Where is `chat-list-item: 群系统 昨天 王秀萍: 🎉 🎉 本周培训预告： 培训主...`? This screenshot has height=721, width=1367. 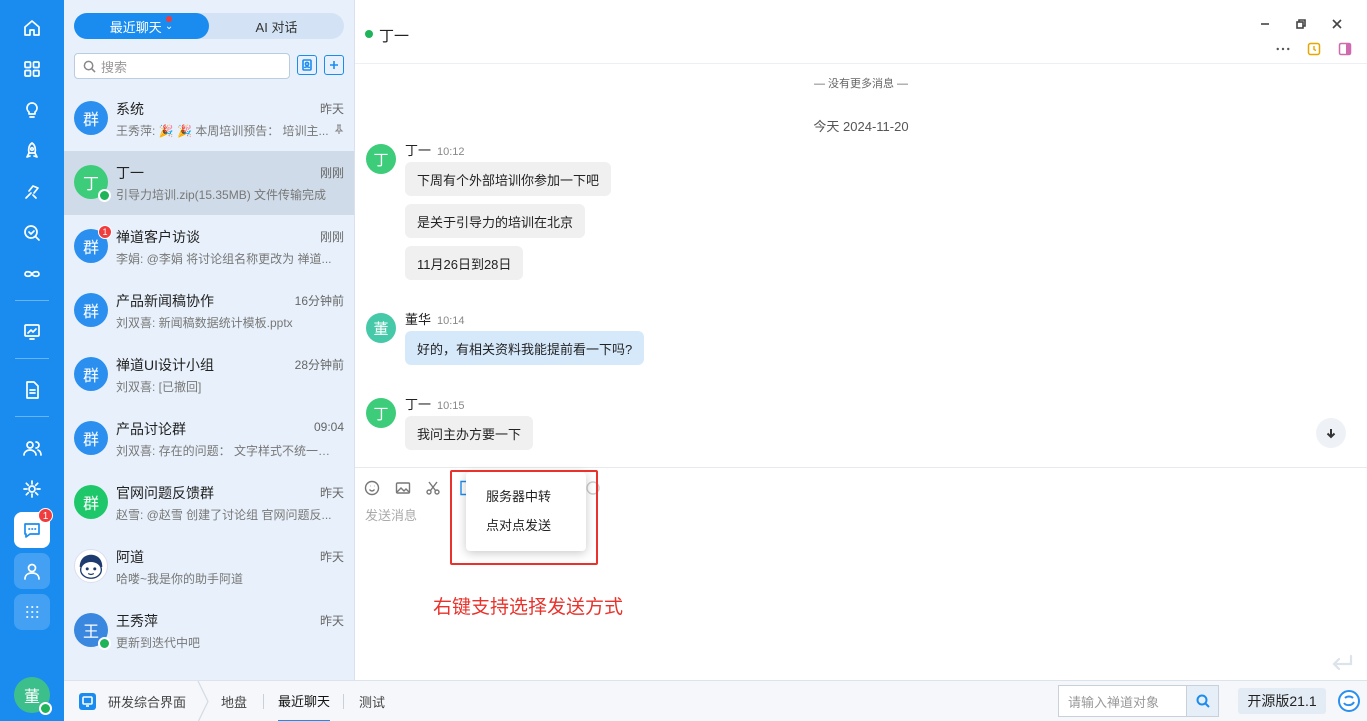
chat-list-item: 群系统 昨天 王秀萍: 🎉 🎉 本周培训预告： 培训主... is located at coordinates (209, 119).